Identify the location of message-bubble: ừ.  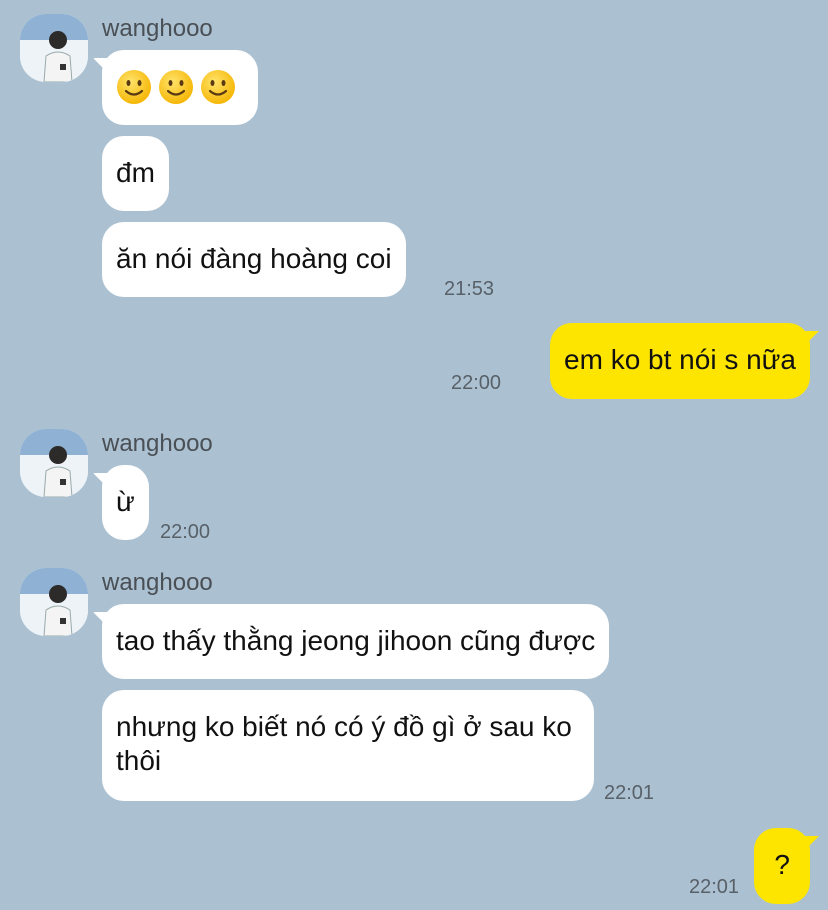
(125, 502).